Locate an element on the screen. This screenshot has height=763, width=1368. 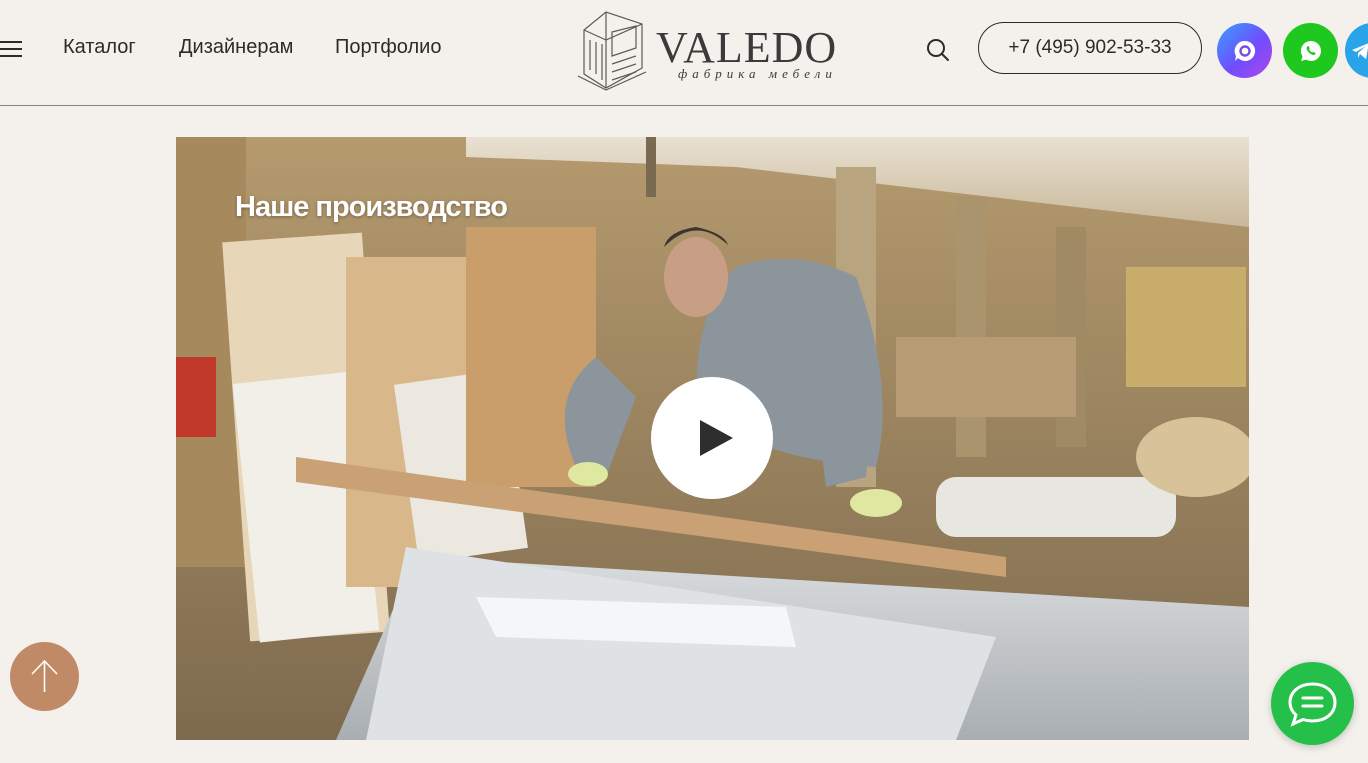
max-icon is located at coordinates (1244, 50).